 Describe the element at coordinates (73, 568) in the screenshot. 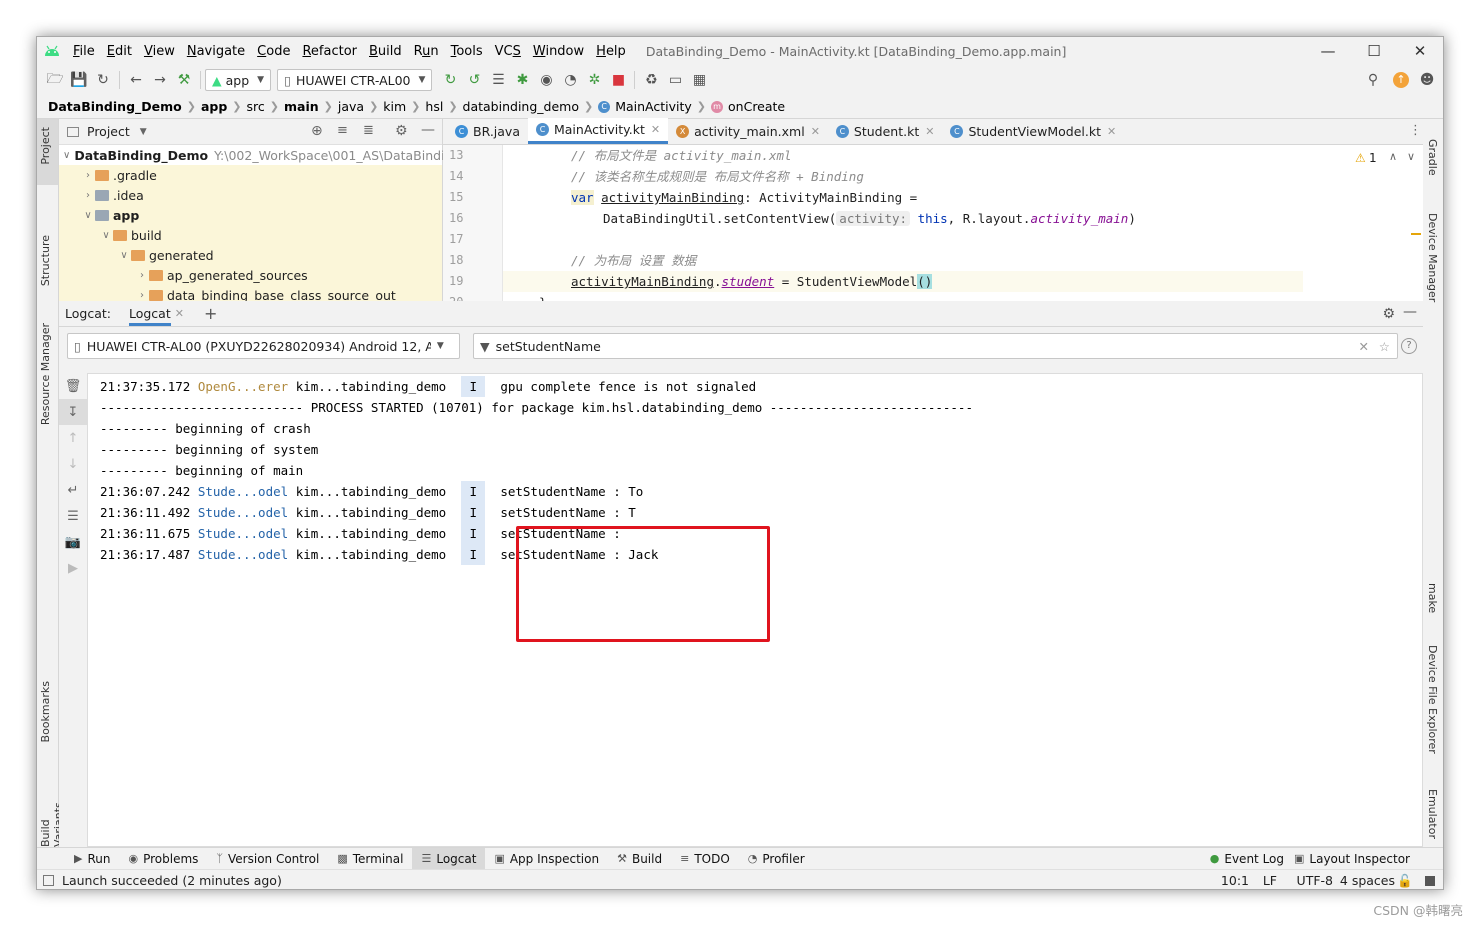

I see `screen-record-icon: ▶` at that location.